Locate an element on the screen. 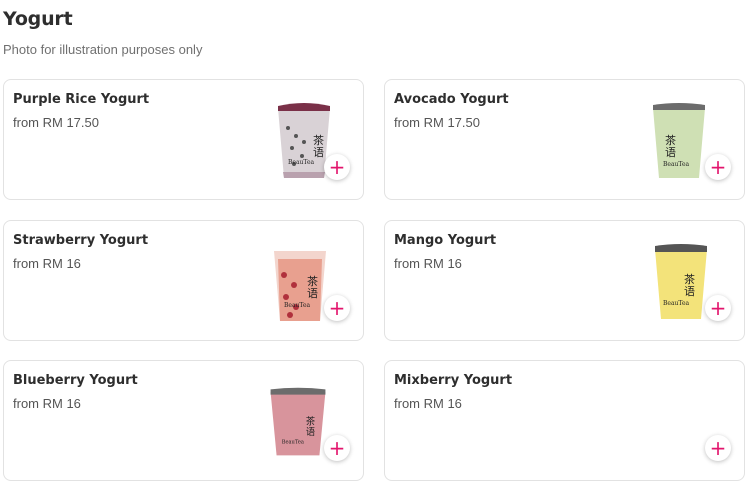 The width and height of the screenshot is (749, 484). menu-item-card: Mixberry Yogurt from RM 16 + is located at coordinates (564, 420).